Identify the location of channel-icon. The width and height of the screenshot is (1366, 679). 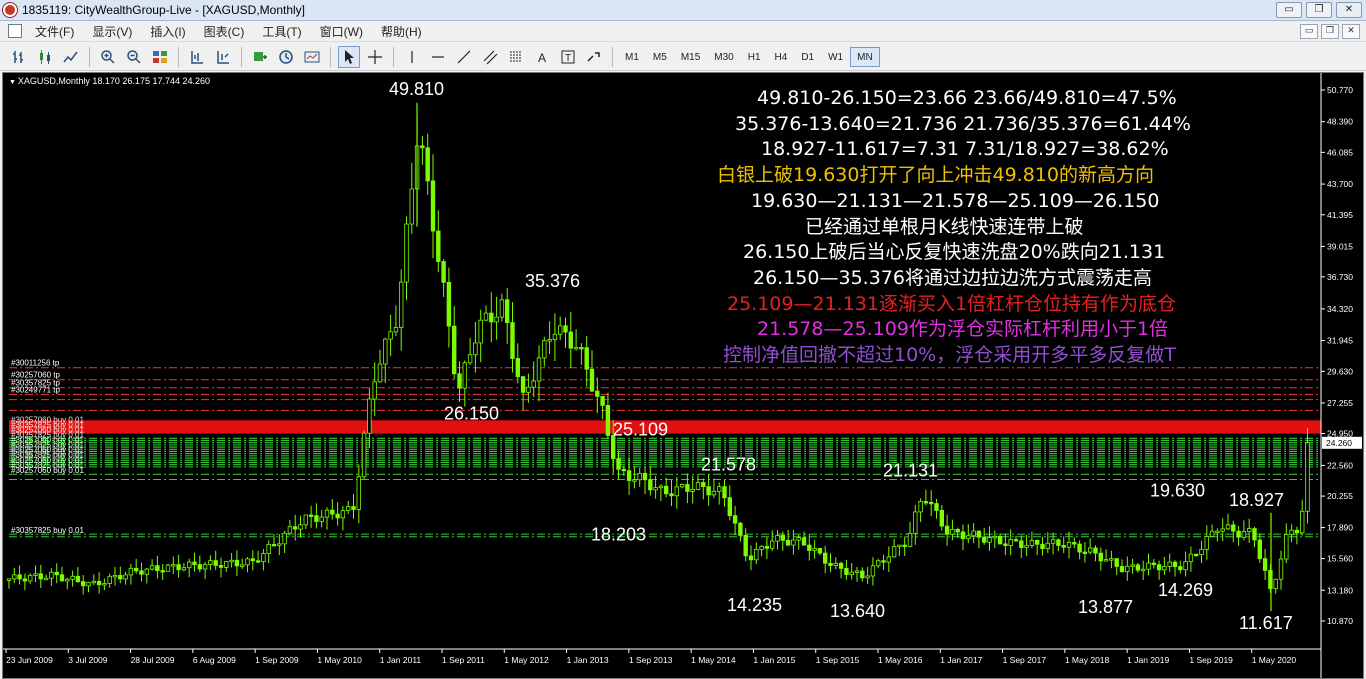
(490, 57).